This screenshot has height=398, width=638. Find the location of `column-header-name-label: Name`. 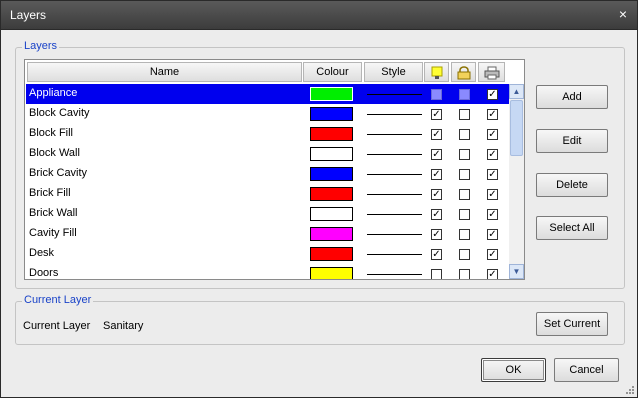

column-header-name-label: Name is located at coordinates (164, 72).